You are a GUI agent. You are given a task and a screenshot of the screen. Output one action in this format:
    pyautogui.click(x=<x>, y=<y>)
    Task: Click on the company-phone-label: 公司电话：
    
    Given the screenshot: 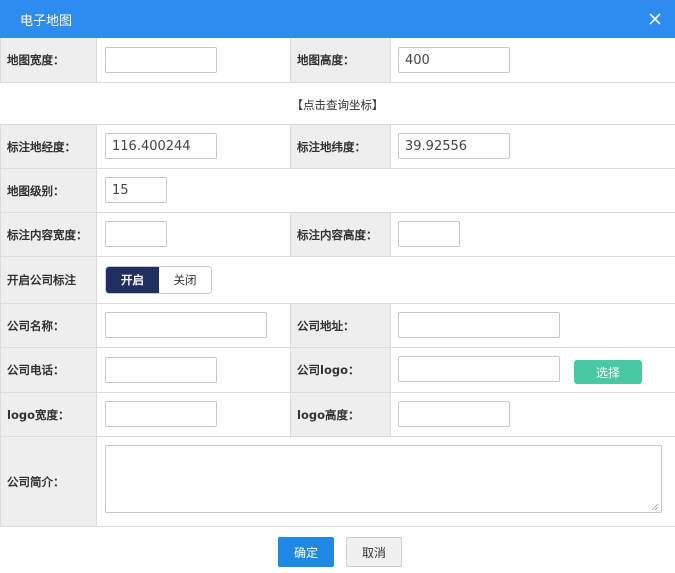 What is the action you would take?
    pyautogui.click(x=48, y=370)
    